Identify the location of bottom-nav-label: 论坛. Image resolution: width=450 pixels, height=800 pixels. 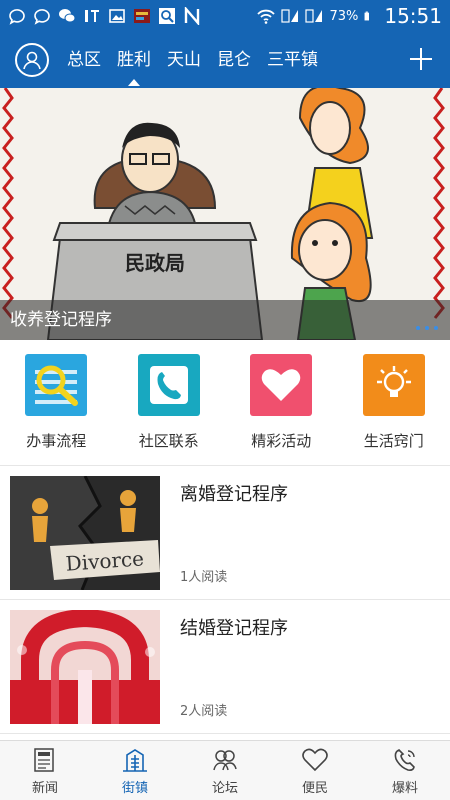
(224, 788).